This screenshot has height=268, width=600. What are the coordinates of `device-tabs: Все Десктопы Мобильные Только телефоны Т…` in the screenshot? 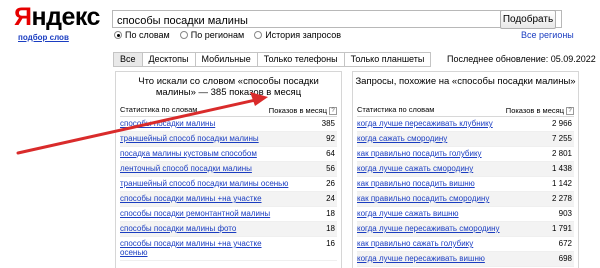 It's located at (272, 59).